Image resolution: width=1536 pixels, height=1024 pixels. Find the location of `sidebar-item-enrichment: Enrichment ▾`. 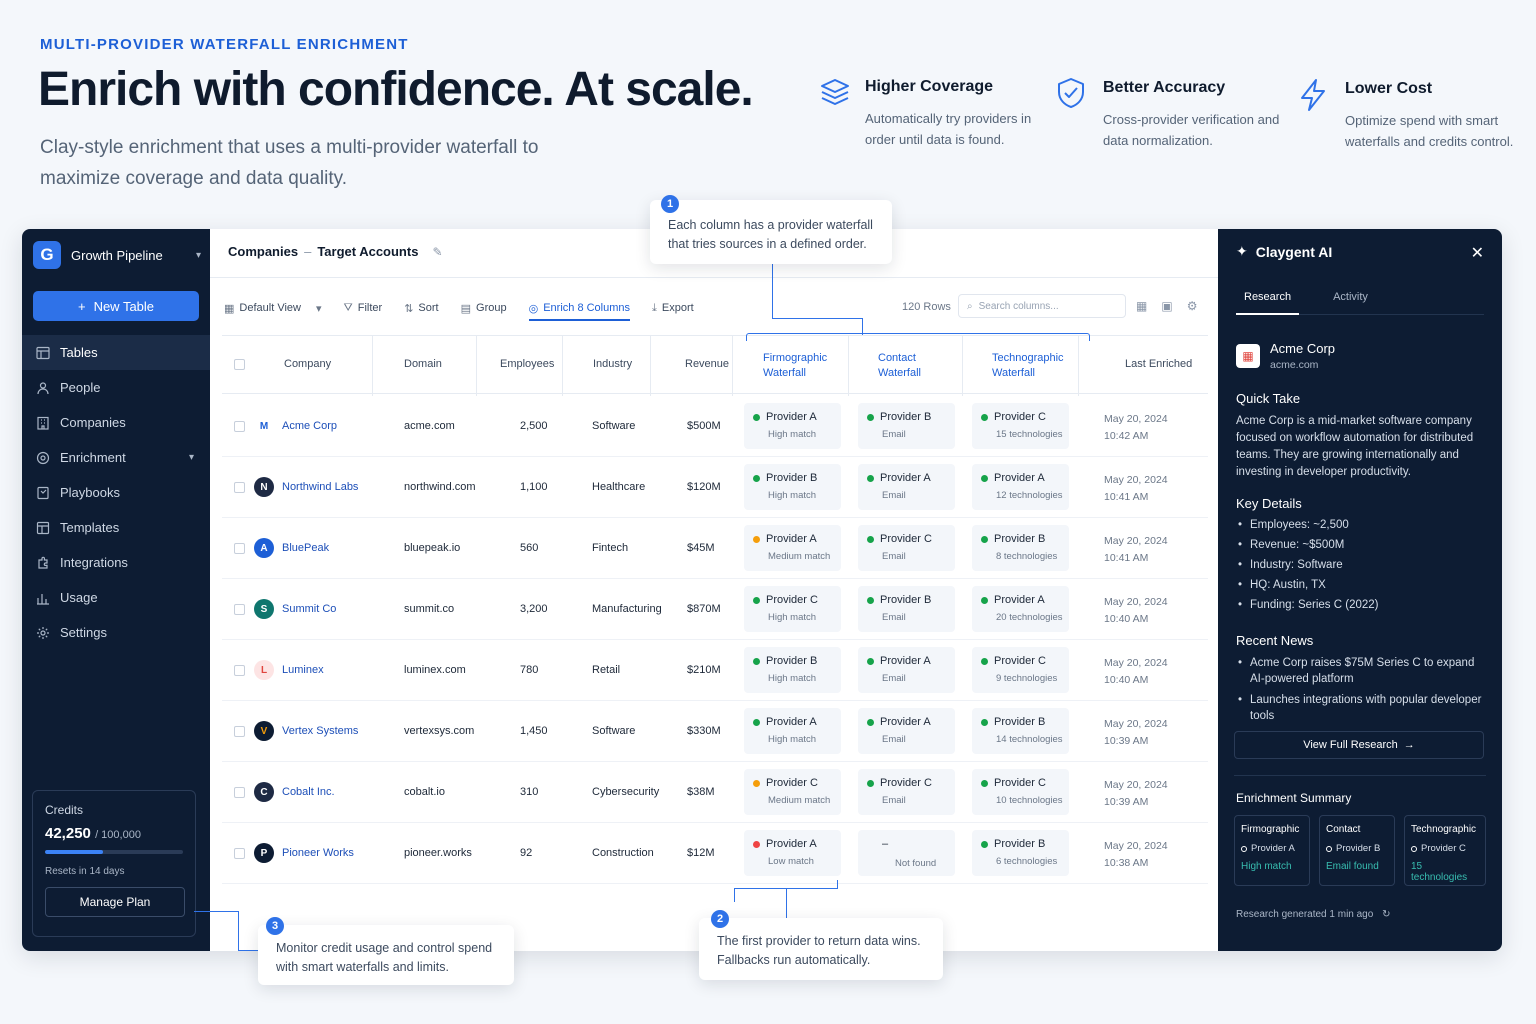

sidebar-item-enrichment: Enrichment ▾ is located at coordinates (116, 457).